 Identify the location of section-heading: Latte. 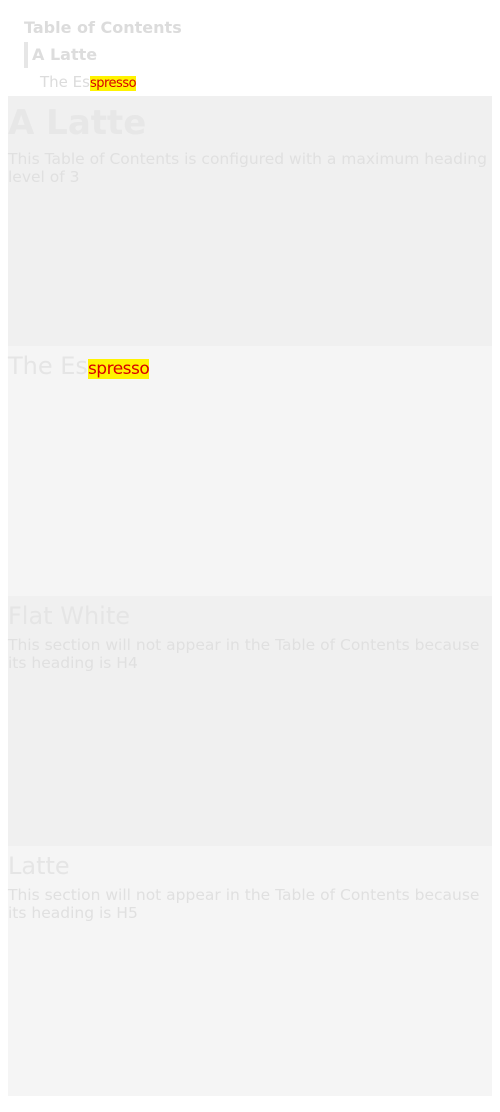
(39, 866).